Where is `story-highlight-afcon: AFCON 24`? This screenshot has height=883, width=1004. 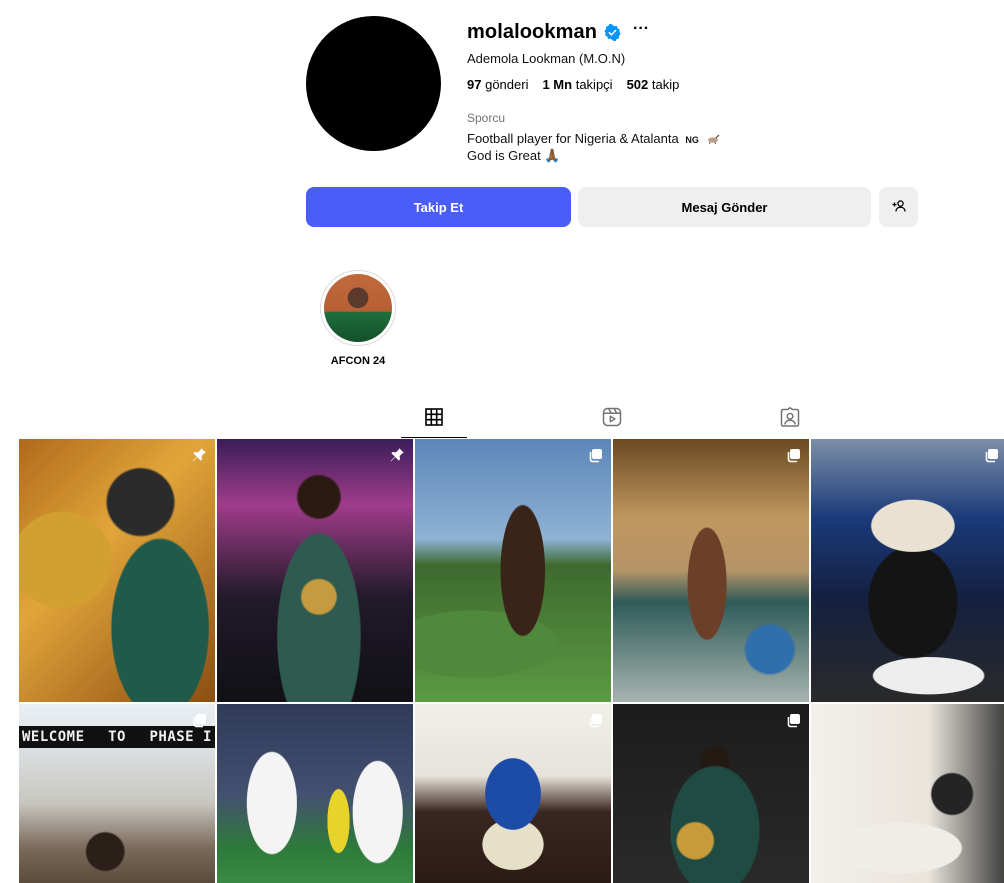
story-highlight-afcon: AFCON 24 is located at coordinates (358, 318).